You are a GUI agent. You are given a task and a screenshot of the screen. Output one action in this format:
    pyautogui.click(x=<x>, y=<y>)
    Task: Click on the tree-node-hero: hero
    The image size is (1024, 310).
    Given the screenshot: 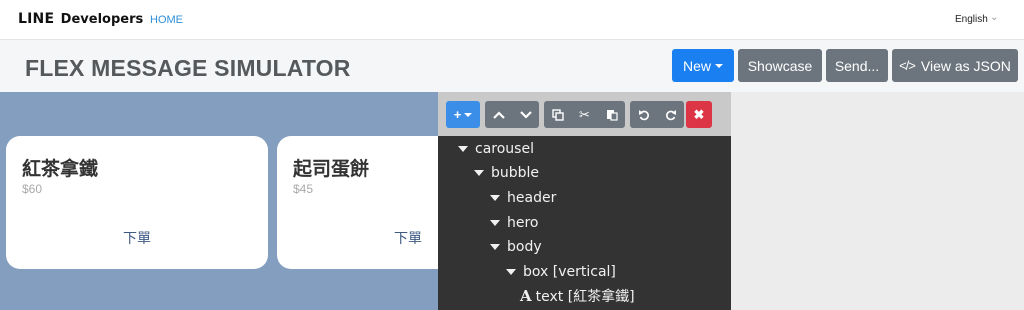 What is the action you would take?
    pyautogui.click(x=514, y=223)
    